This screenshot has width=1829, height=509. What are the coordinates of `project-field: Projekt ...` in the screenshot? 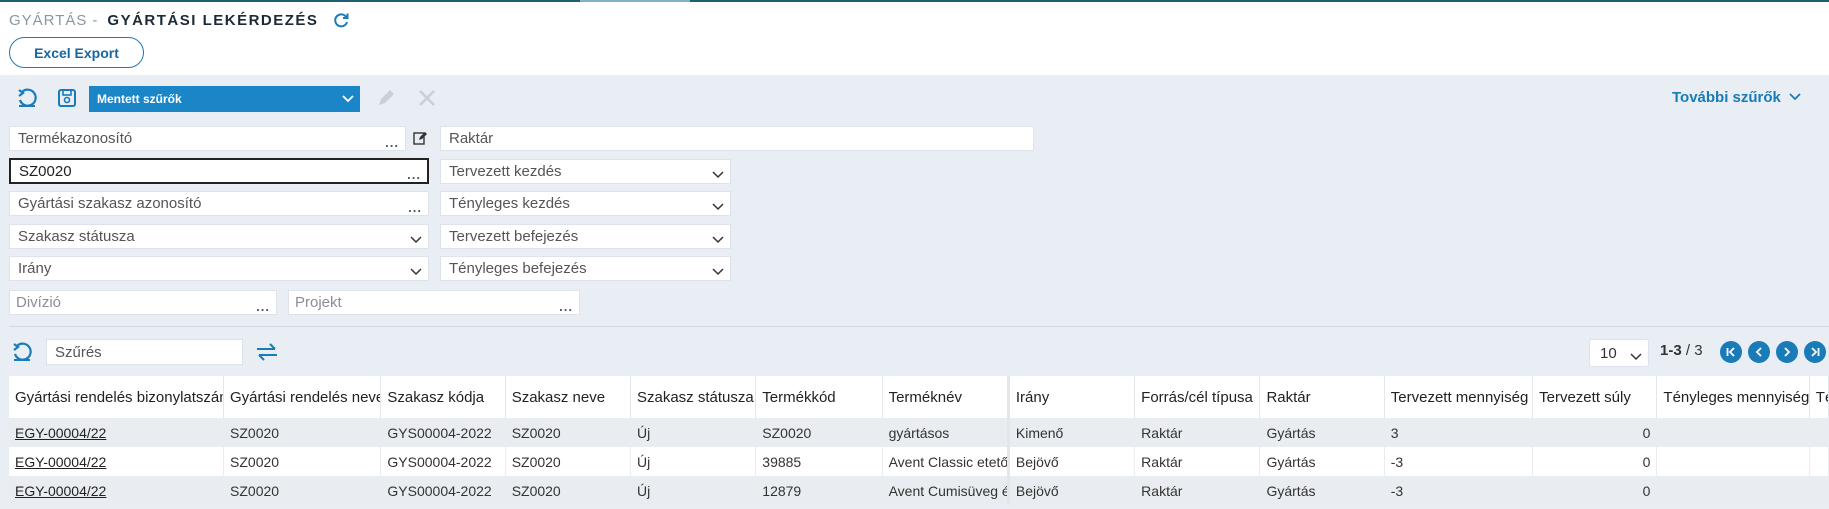 It's located at (434, 302).